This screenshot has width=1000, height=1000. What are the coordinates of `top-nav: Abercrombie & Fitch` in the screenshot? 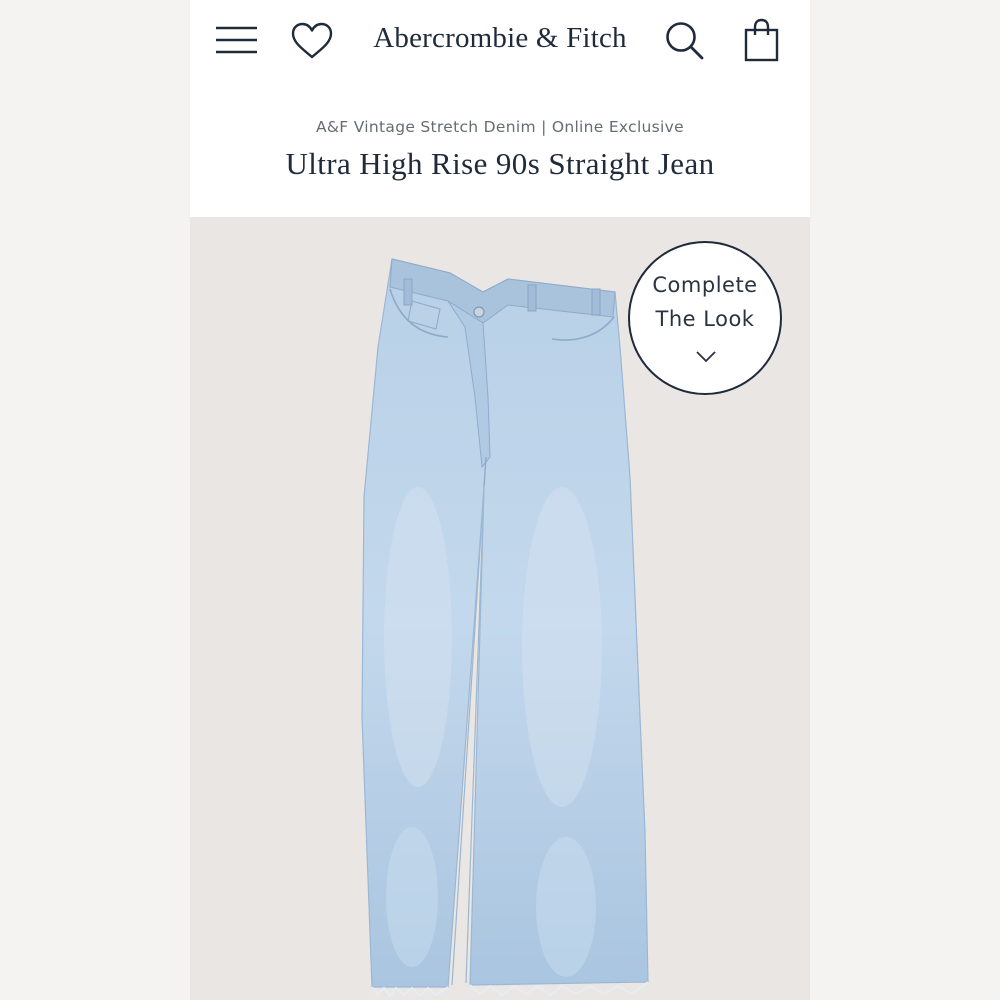 It's located at (500, 40).